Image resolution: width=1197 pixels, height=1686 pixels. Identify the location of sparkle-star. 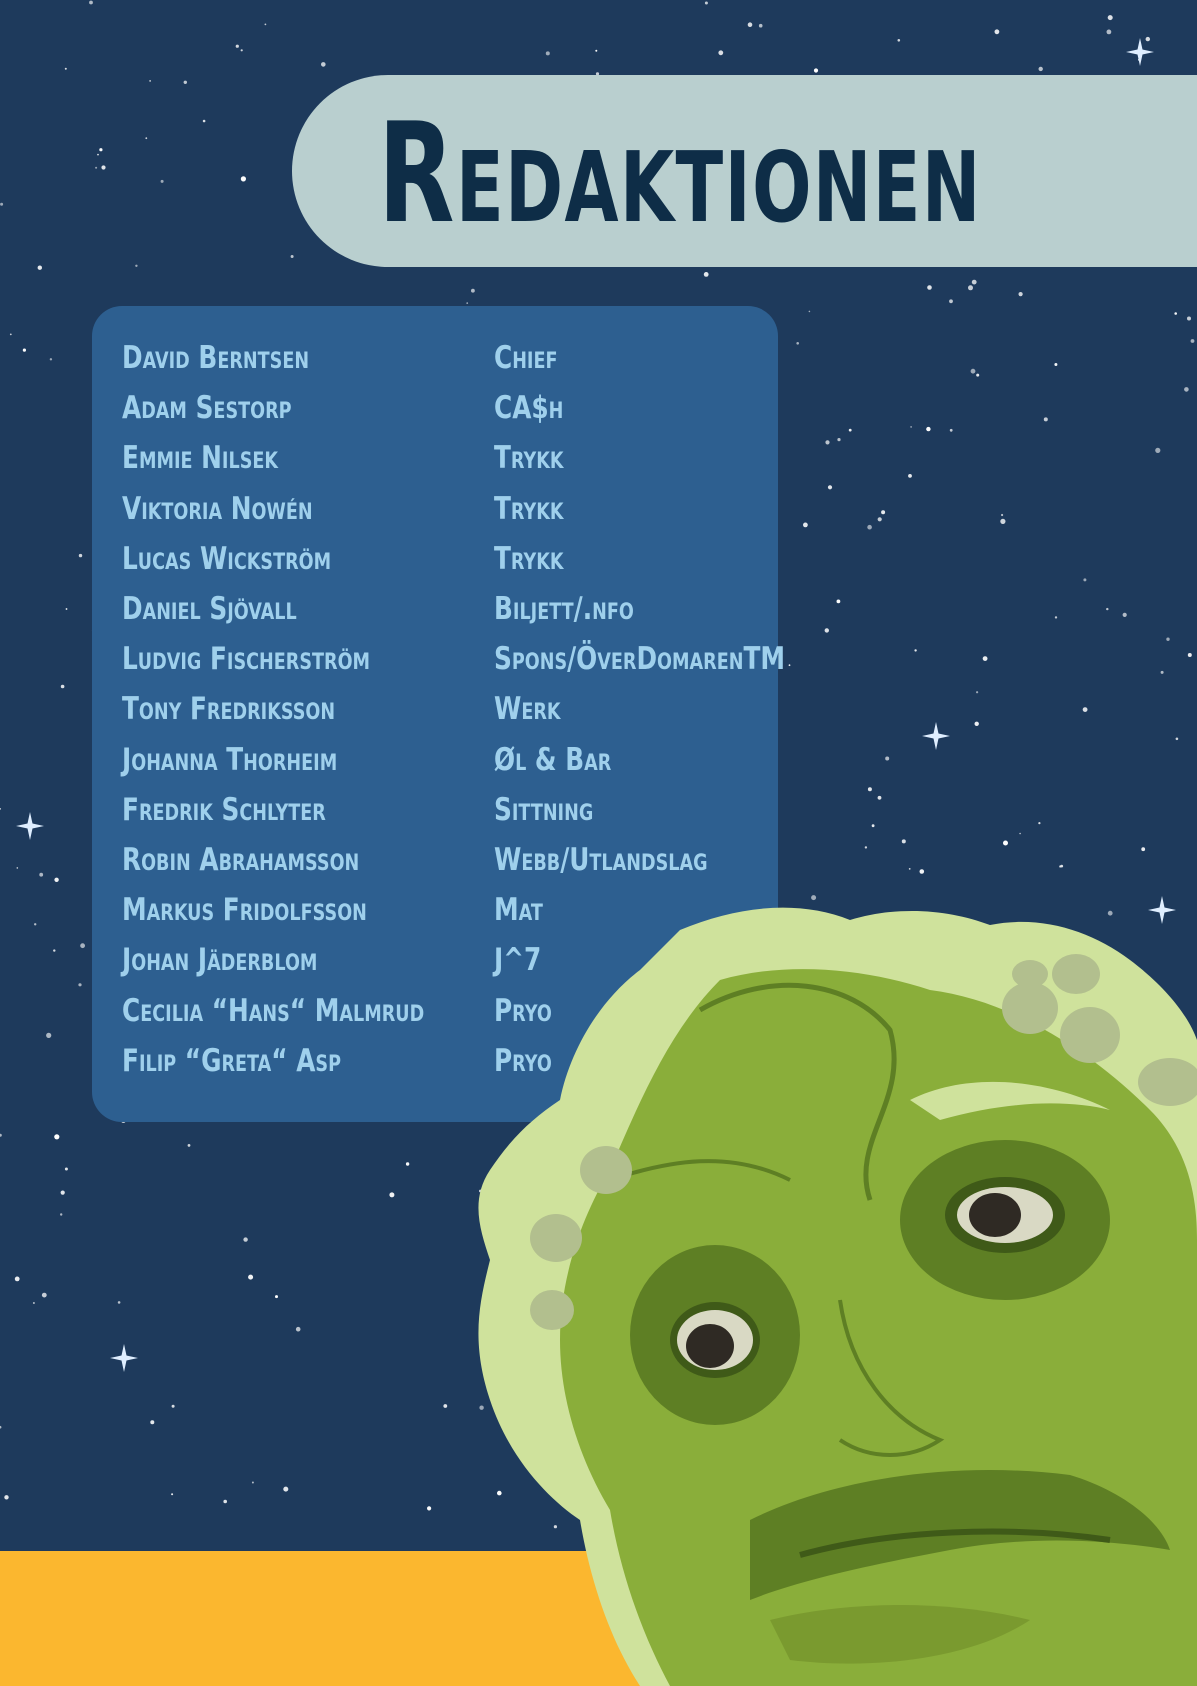
(30, 826).